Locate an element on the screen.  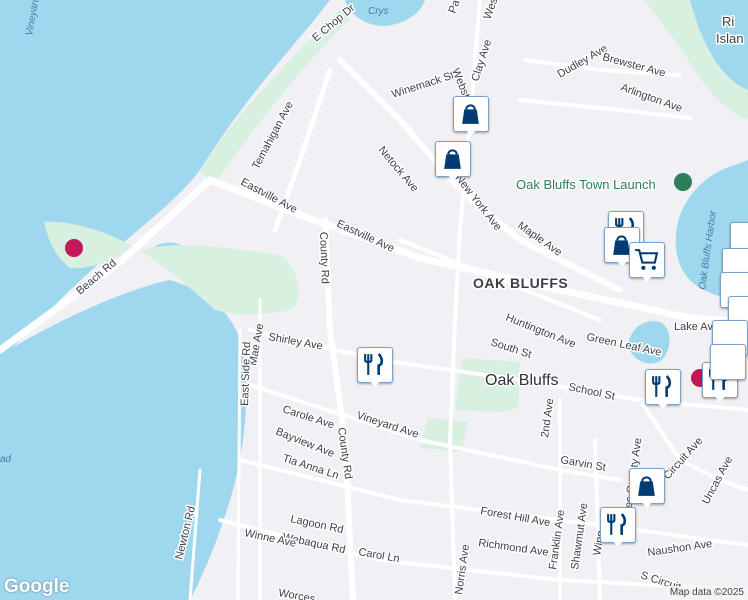
label-school-st: School St is located at coordinates (591, 392).